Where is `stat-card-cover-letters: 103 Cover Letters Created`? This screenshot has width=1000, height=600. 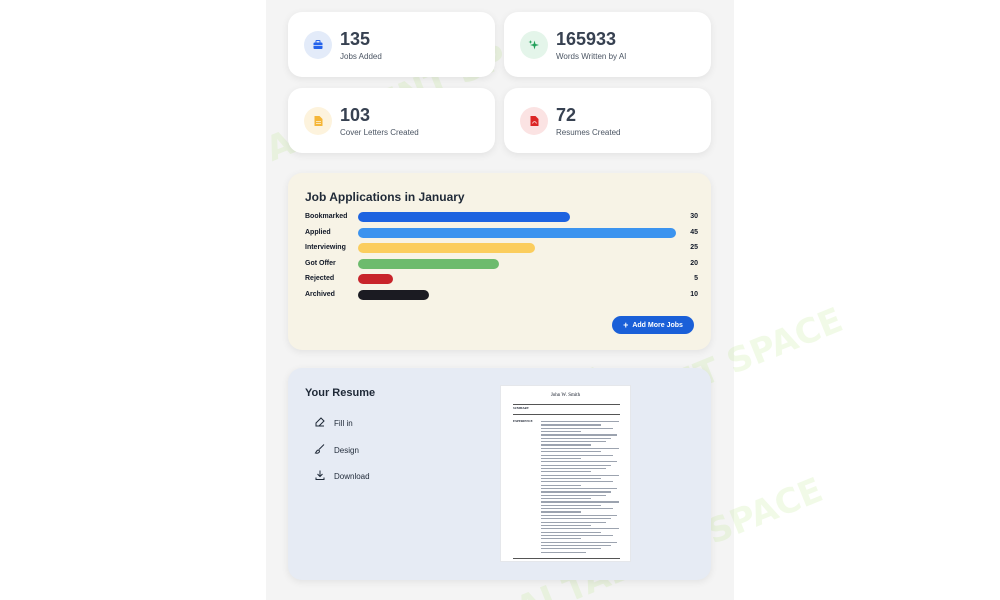 stat-card-cover-letters: 103 Cover Letters Created is located at coordinates (391, 120).